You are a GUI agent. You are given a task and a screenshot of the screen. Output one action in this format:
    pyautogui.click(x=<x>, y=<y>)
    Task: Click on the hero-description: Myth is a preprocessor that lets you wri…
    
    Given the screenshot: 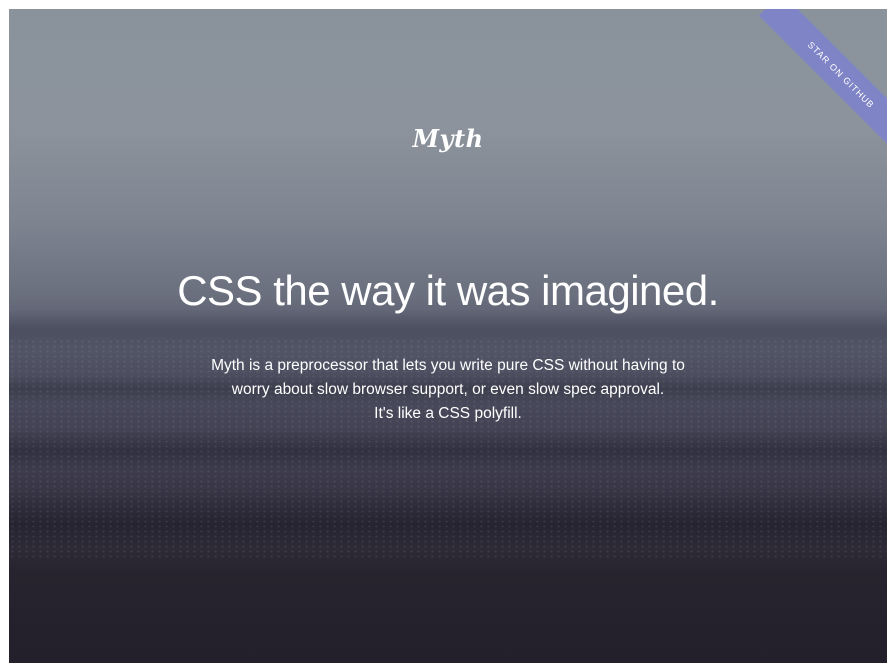 What is the action you would take?
    pyautogui.click(x=448, y=390)
    